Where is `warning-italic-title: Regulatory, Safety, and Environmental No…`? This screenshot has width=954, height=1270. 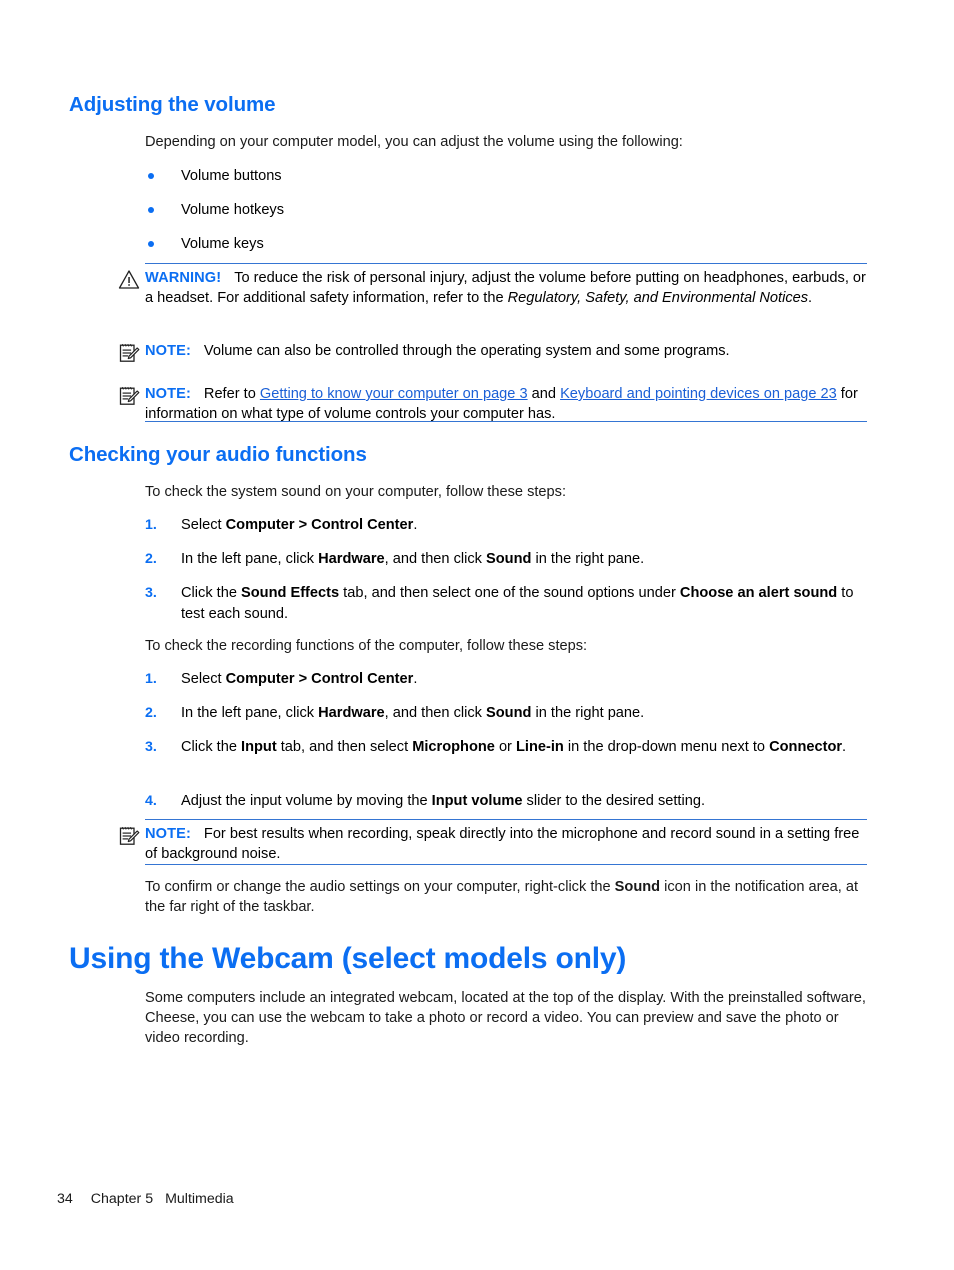
warning-italic-title: Regulatory, Safety, and Environmental No… is located at coordinates (658, 298).